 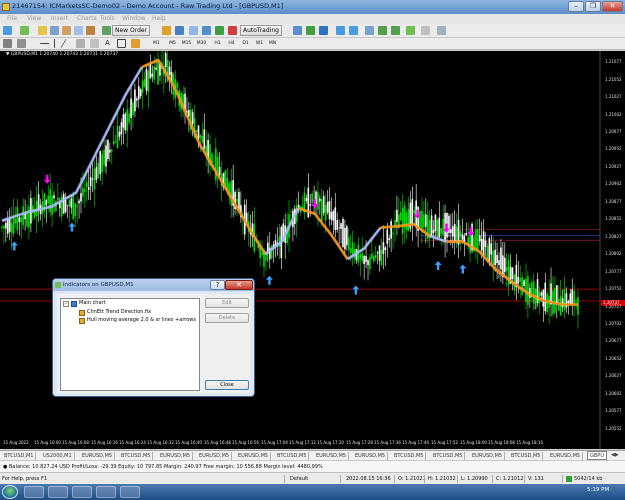 What do you see at coordinates (44, 43) in the screenshot?
I see `vertical-line-icon` at bounding box center [44, 43].